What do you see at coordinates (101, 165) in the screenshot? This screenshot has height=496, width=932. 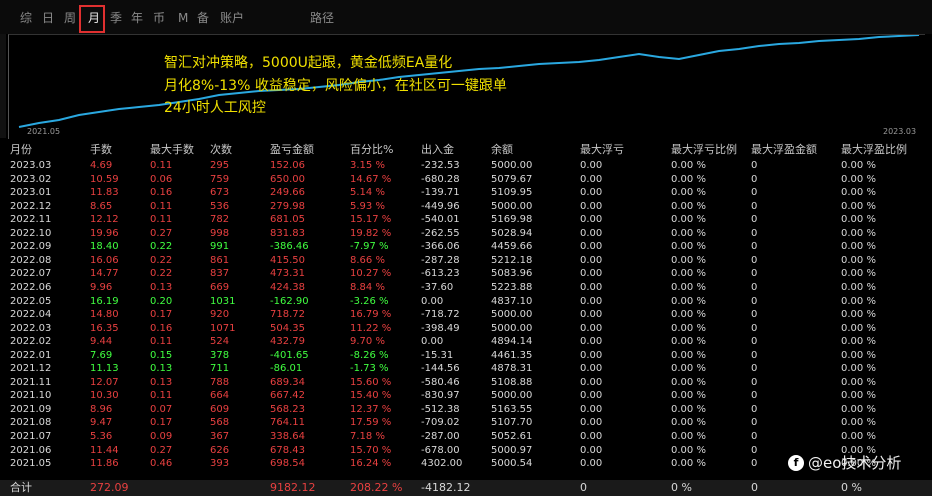 I see `table-cell-1: 4.69` at bounding box center [101, 165].